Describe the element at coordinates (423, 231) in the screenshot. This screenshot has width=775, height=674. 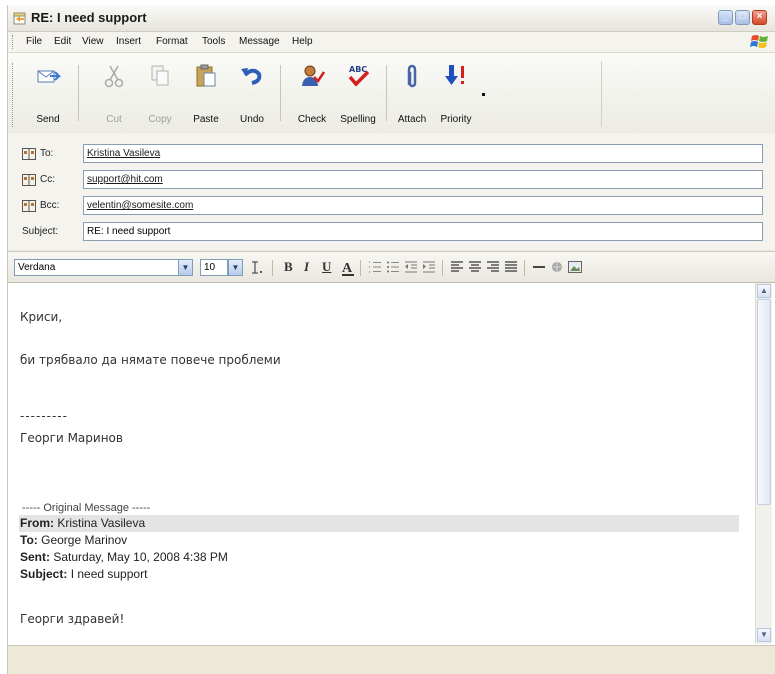
I see `subject-field: RE: I need support` at that location.